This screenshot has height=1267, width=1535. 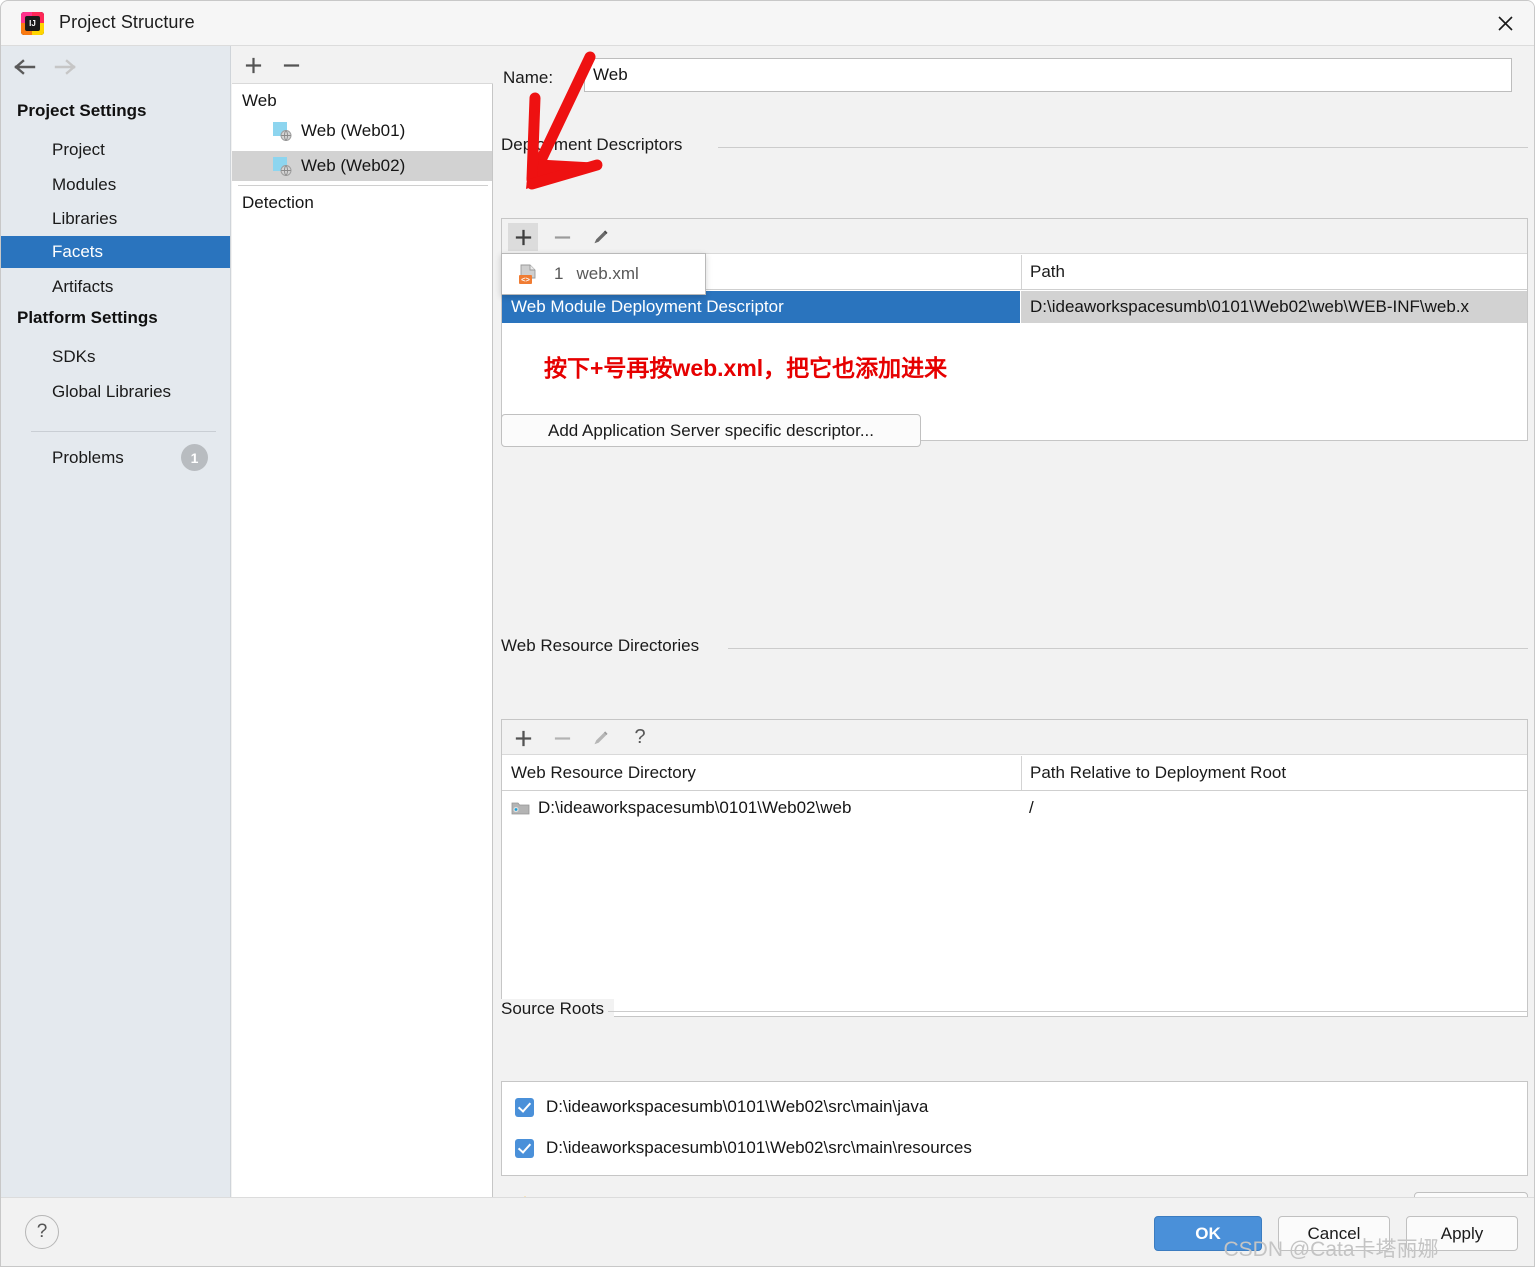 What do you see at coordinates (761, 307) in the screenshot?
I see `descriptor-name-cell: Web Module Deployment Descriptor` at bounding box center [761, 307].